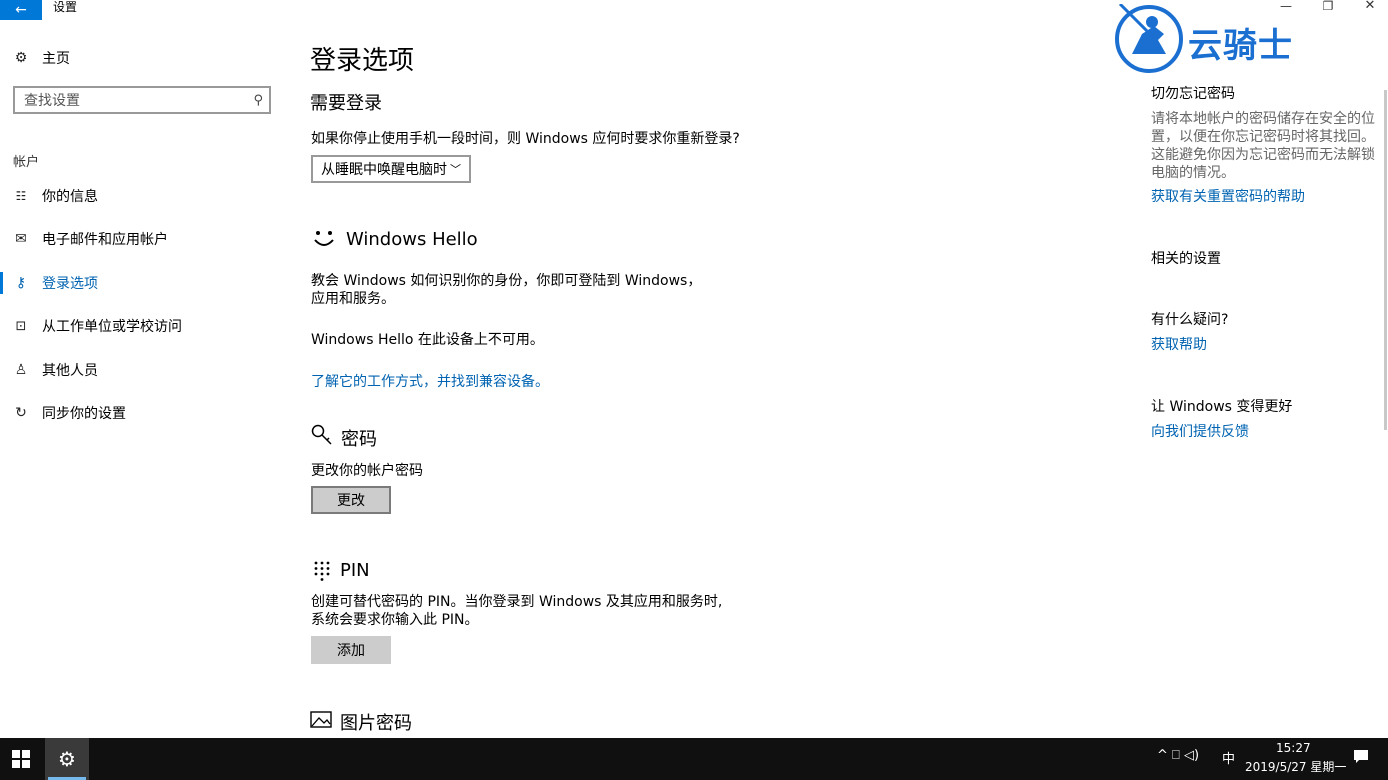 The image size is (1388, 780). Describe the element at coordinates (430, 381) in the screenshot. I see `windows-hello-learn-link: 了解它的工作方式，并找到兼容设备。` at that location.